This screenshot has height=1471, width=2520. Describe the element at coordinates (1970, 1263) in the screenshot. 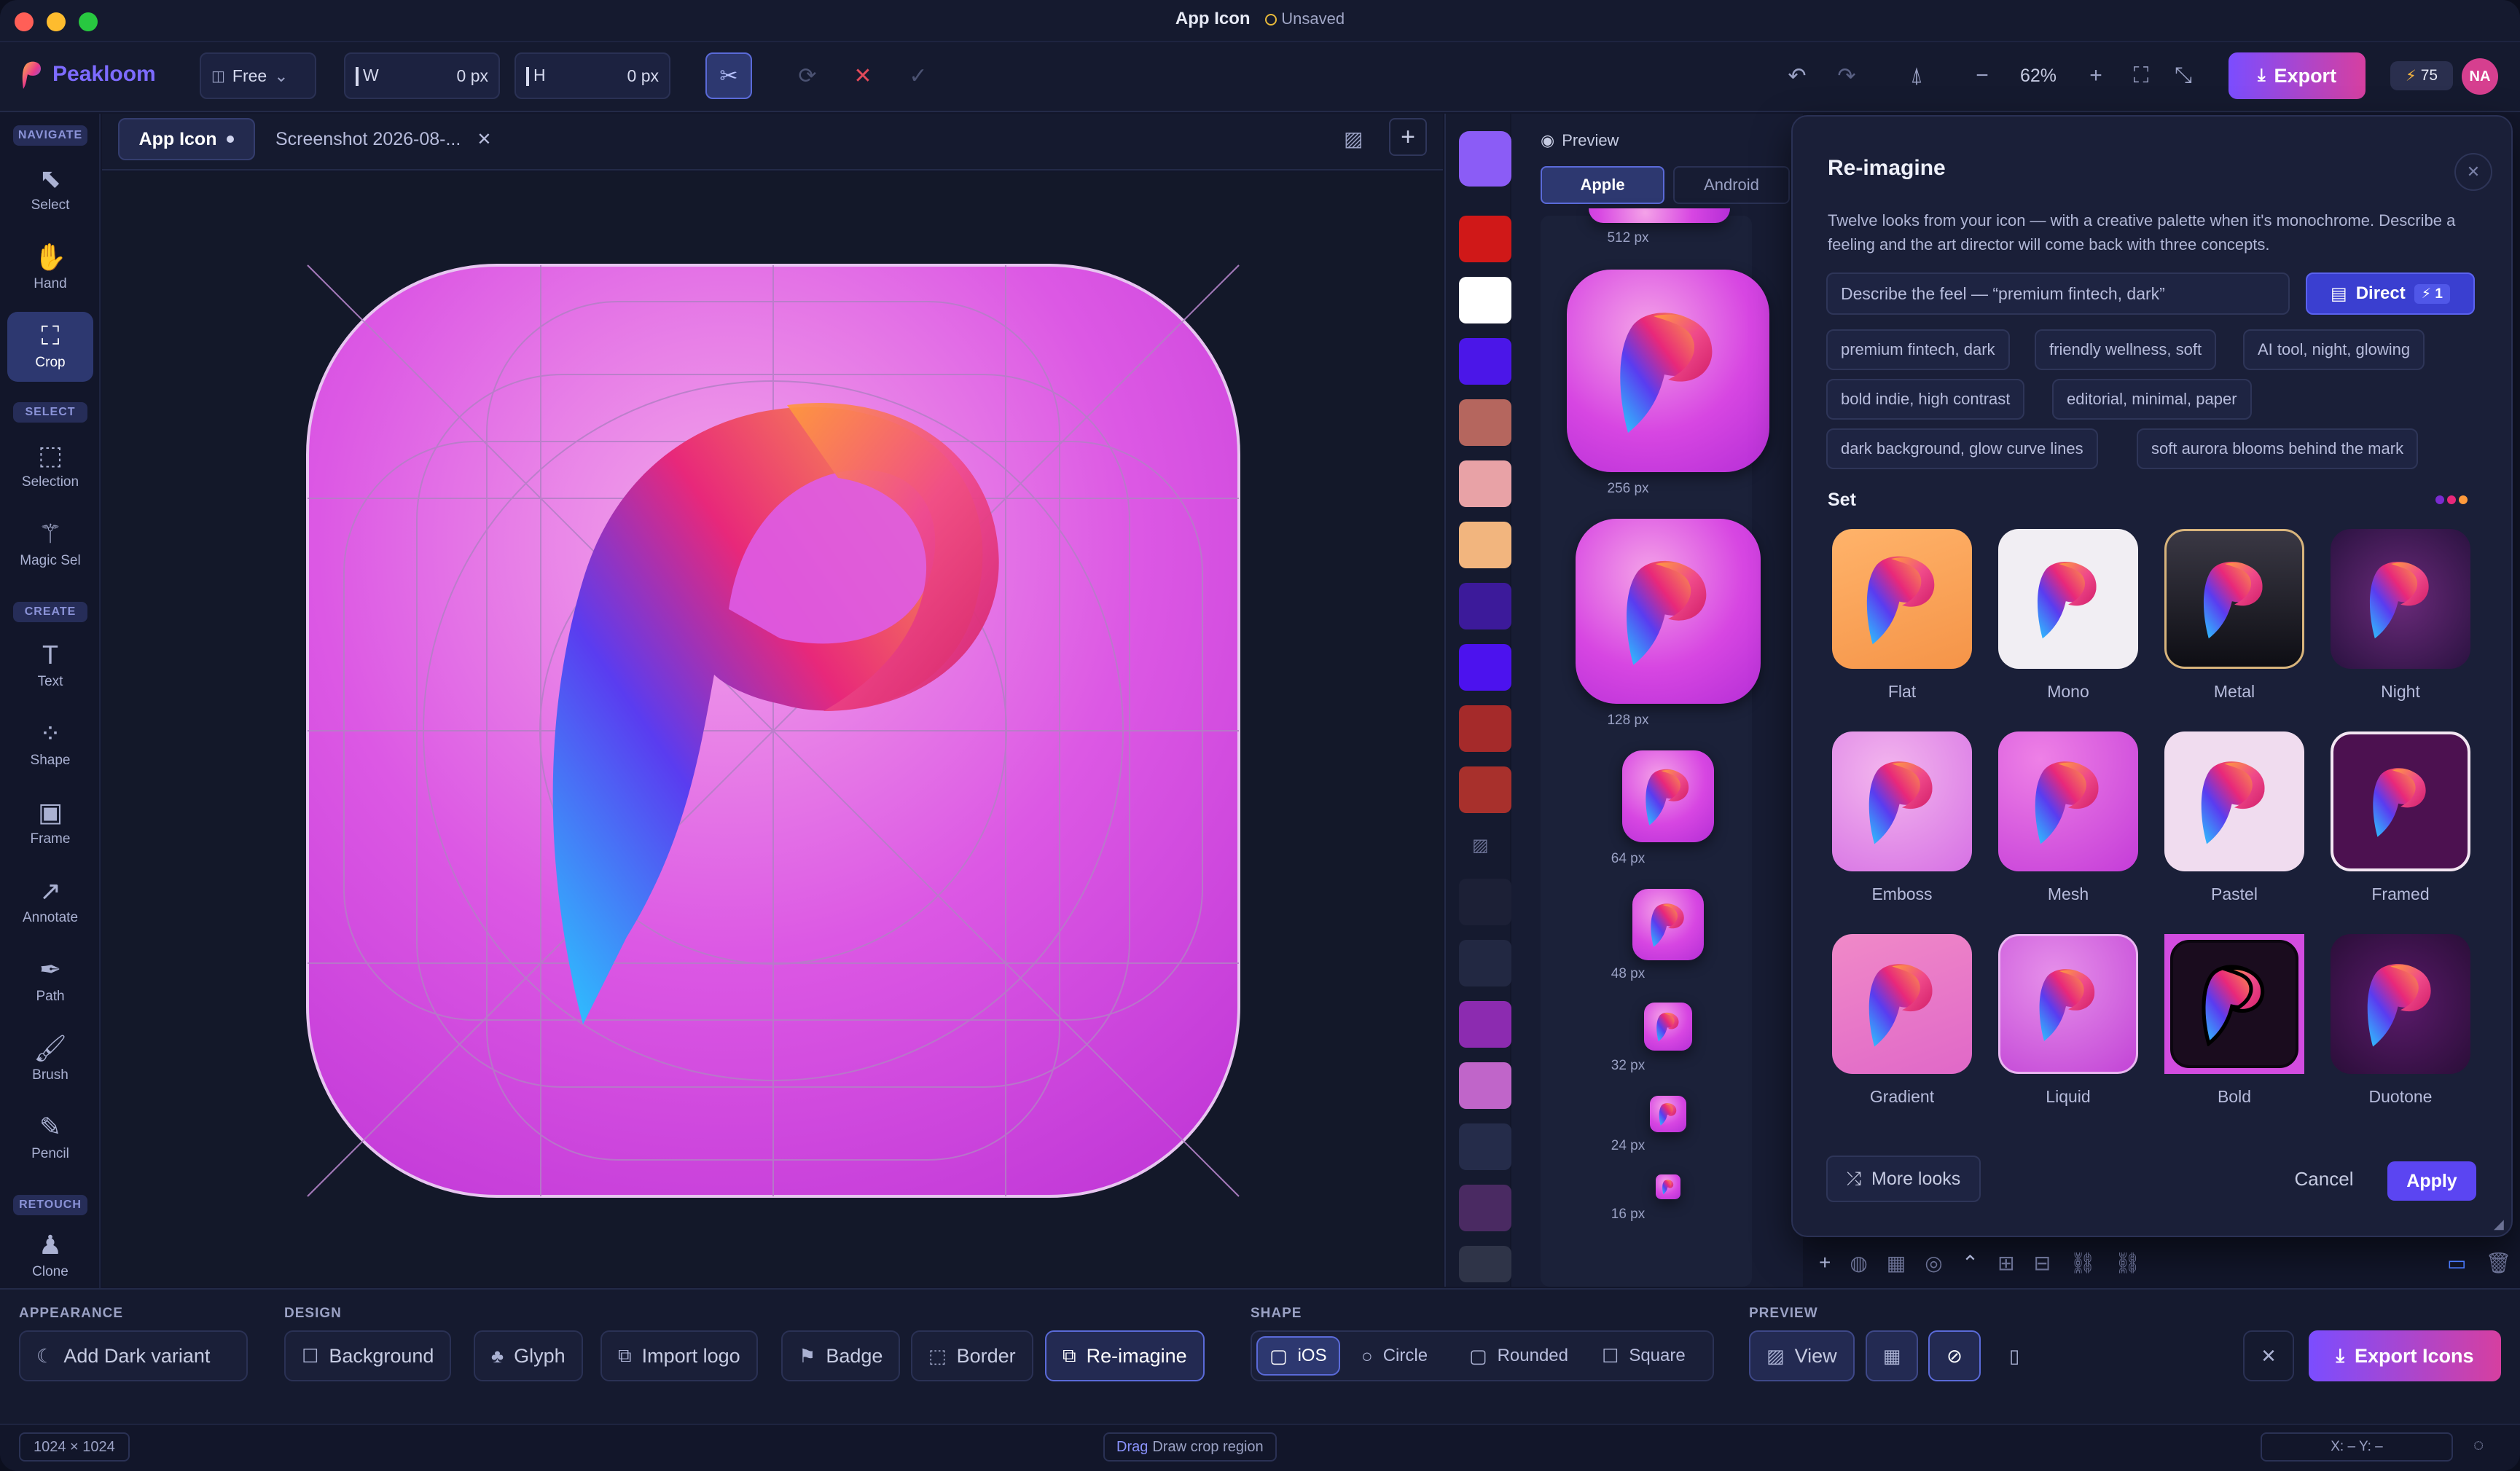

I see `collapse-icon: ⌃` at that location.